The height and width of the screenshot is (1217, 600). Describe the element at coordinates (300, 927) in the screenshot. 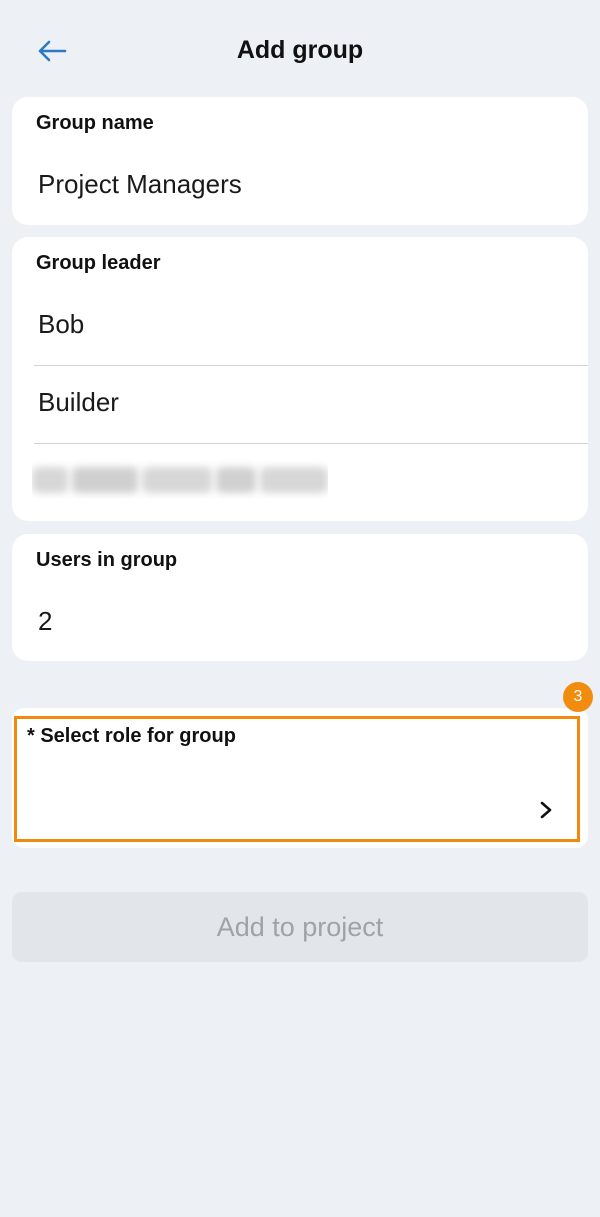

I see `add-to-project-button: Add to project` at that location.